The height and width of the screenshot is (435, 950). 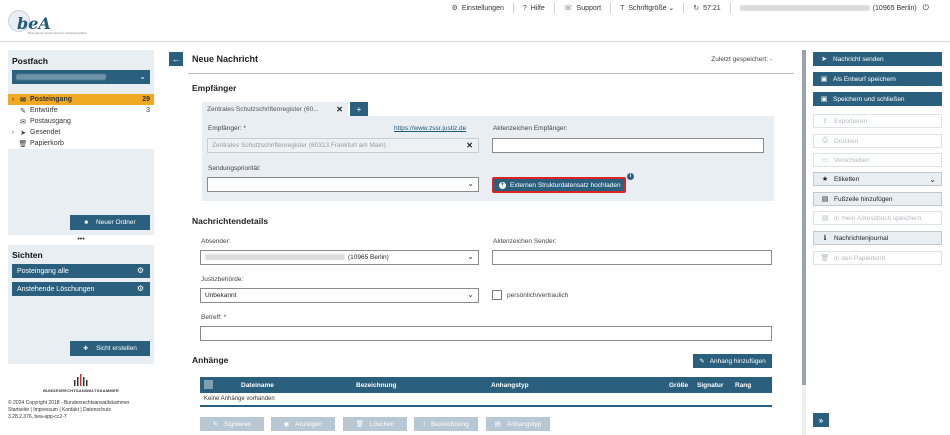 I want to click on col-bezeichnung: Bezeichnung, so click(x=376, y=385).